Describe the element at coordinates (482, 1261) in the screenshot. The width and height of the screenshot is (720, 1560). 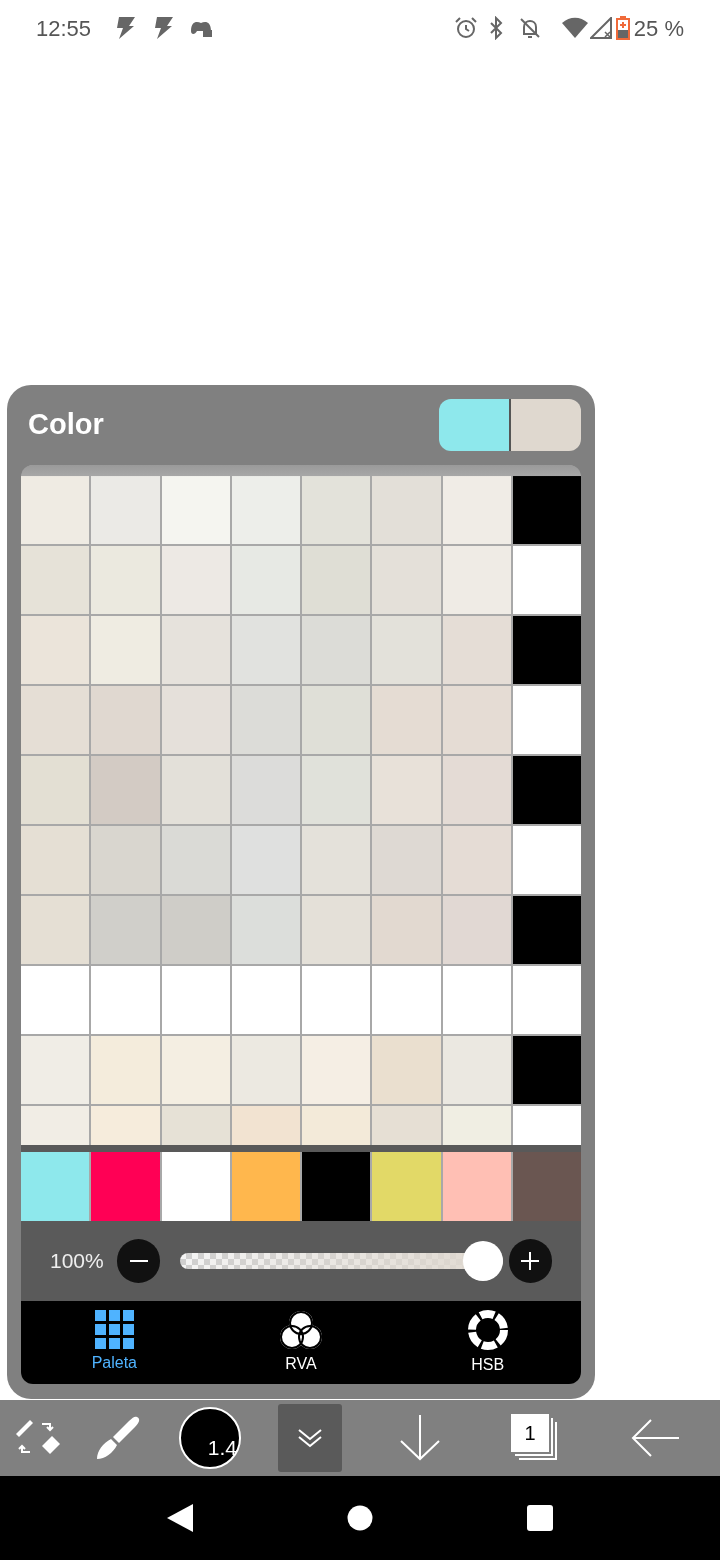
I see `slider-thumb` at that location.